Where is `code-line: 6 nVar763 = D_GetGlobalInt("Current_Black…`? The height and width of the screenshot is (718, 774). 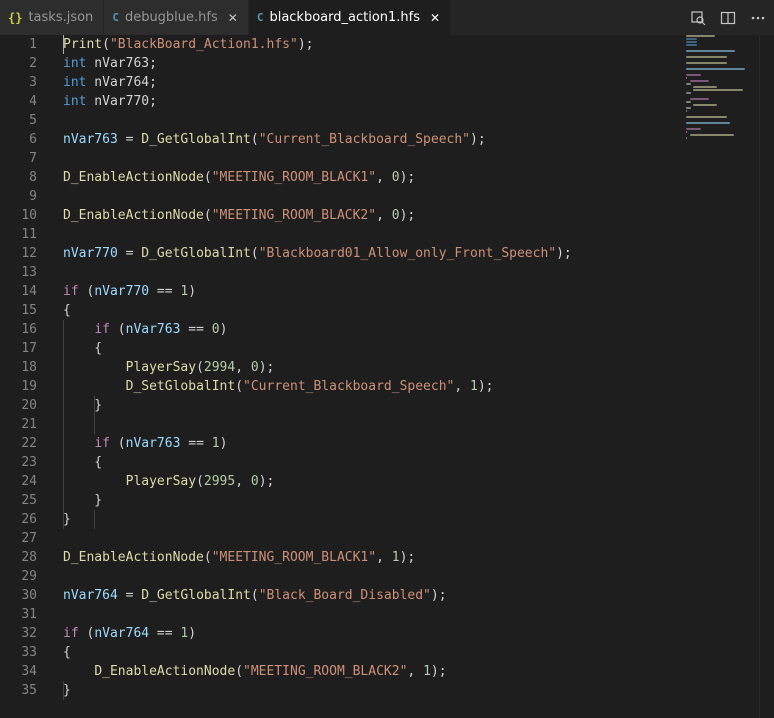 code-line: 6 nVar763 = D_GetGlobalInt("Current_Black… is located at coordinates (286, 139).